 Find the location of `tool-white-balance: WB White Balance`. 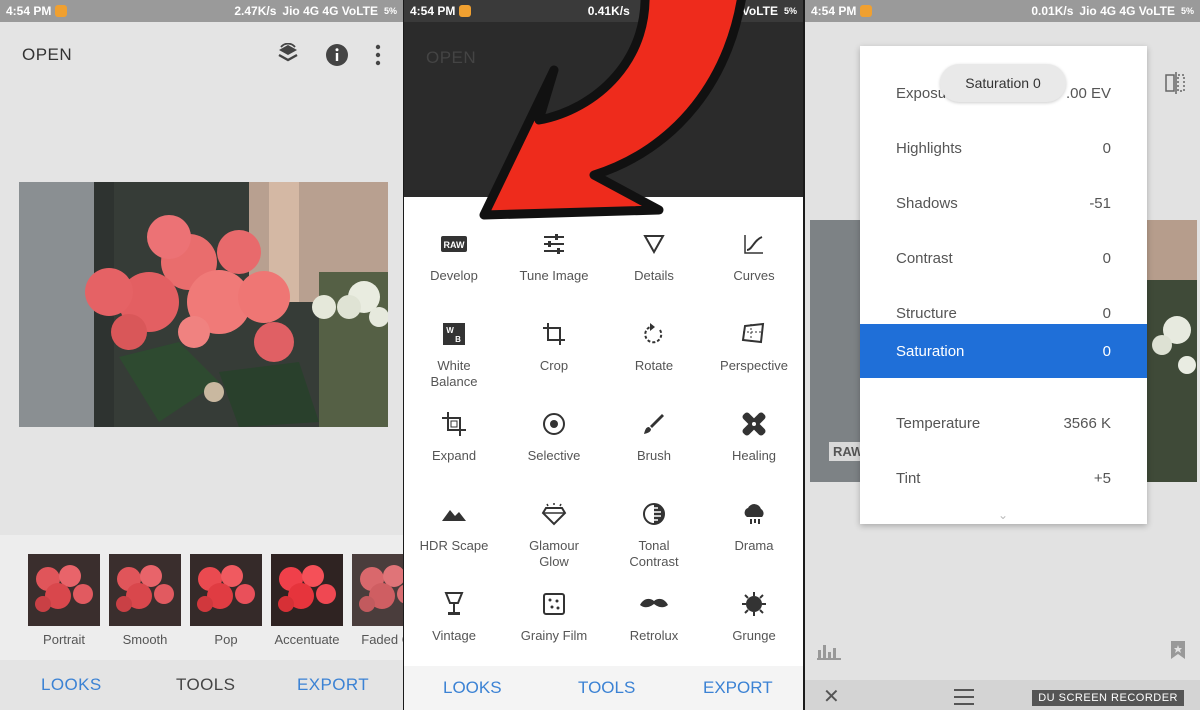

tool-white-balance: WB White Balance is located at coordinates (454, 354).